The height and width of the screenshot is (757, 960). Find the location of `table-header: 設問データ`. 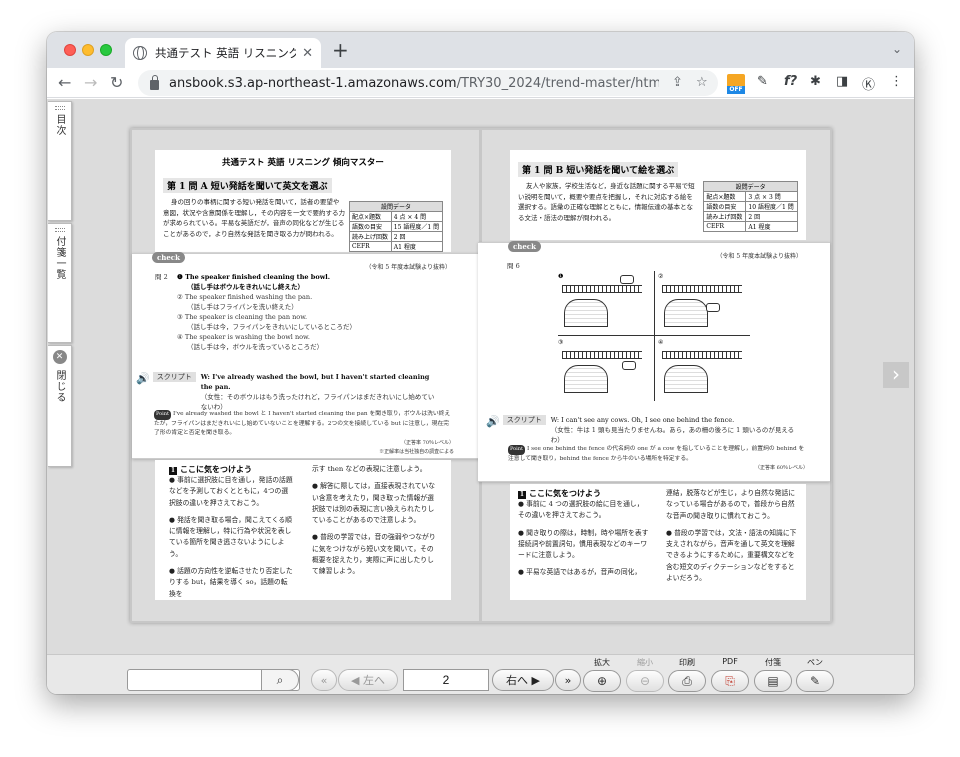

table-header: 設問データ is located at coordinates (750, 186).